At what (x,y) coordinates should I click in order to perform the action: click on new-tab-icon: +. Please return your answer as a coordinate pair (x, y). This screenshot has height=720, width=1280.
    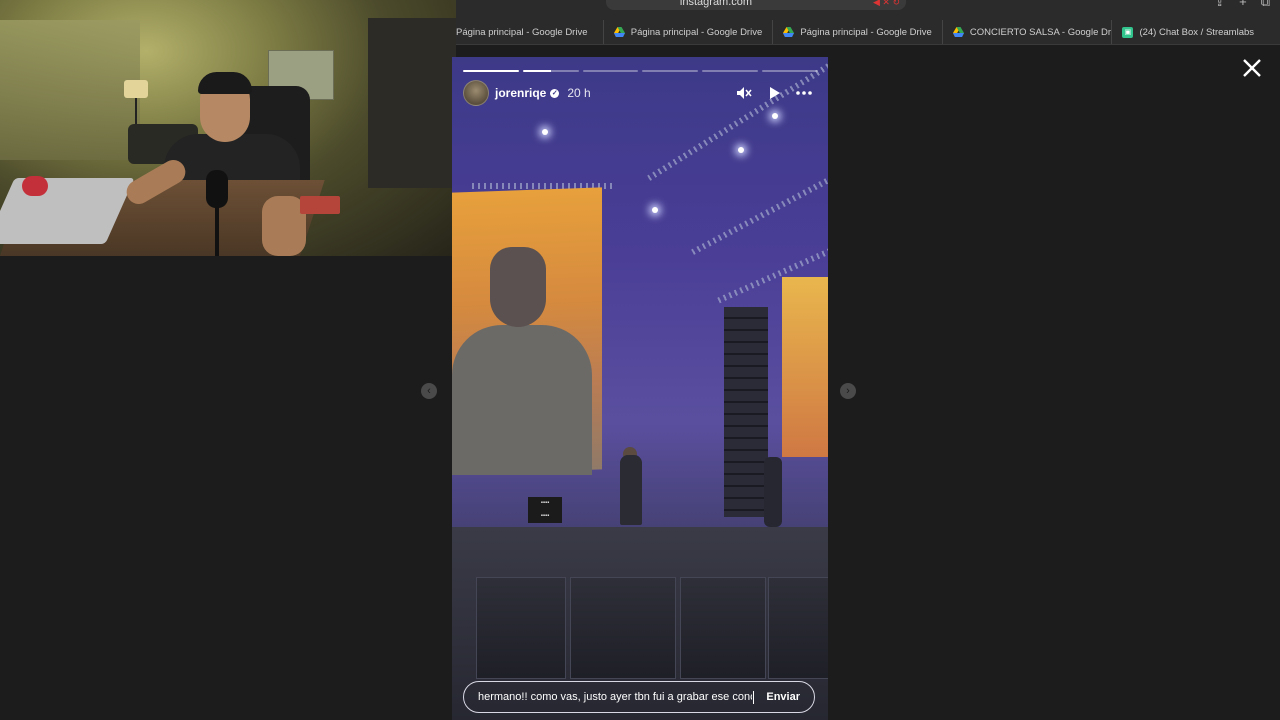
    Looking at the image, I should click on (1243, 5).